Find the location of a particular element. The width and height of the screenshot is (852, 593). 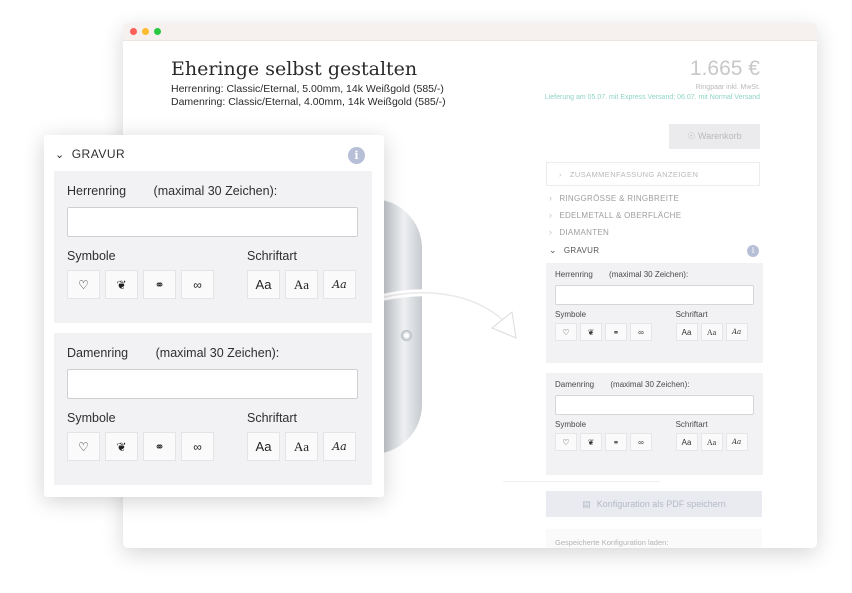

maximize-window-button is located at coordinates (157, 31).